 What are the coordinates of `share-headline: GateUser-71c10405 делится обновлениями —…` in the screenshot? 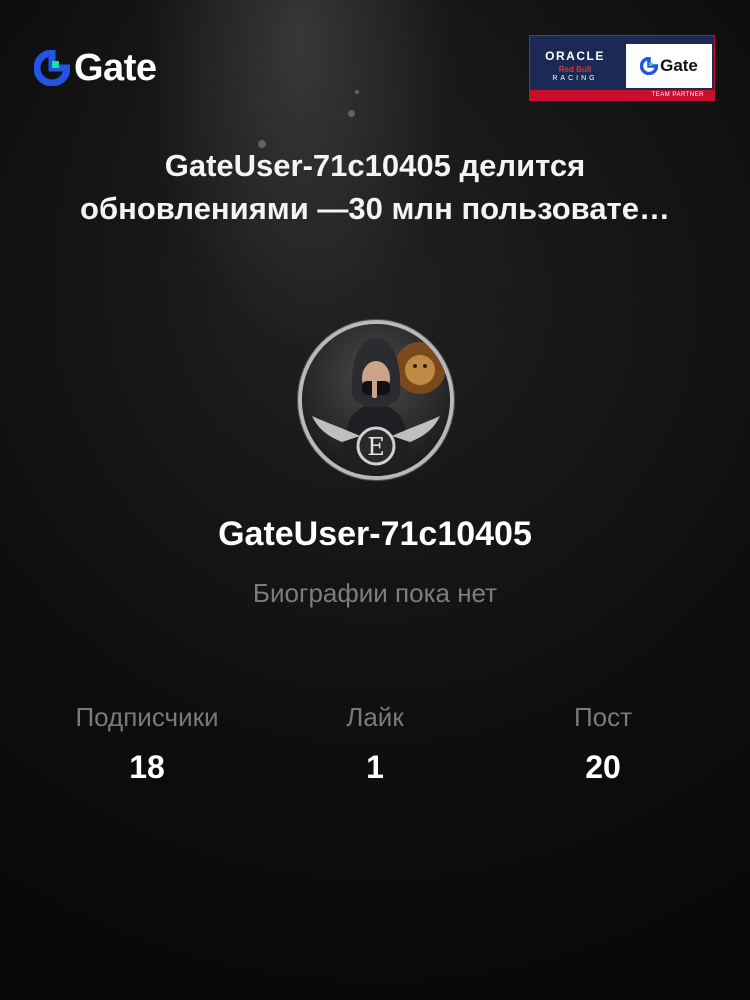 It's located at (375, 187).